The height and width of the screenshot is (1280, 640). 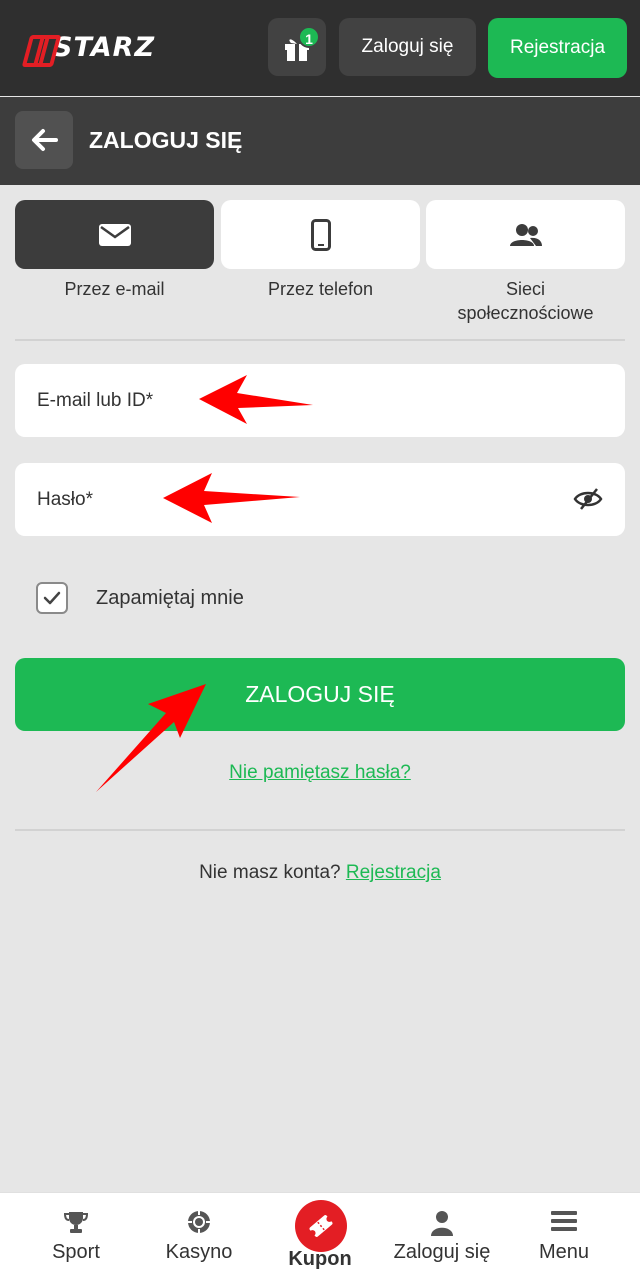 I want to click on tab-social-label-line2: społecznościowe, so click(x=525, y=313).